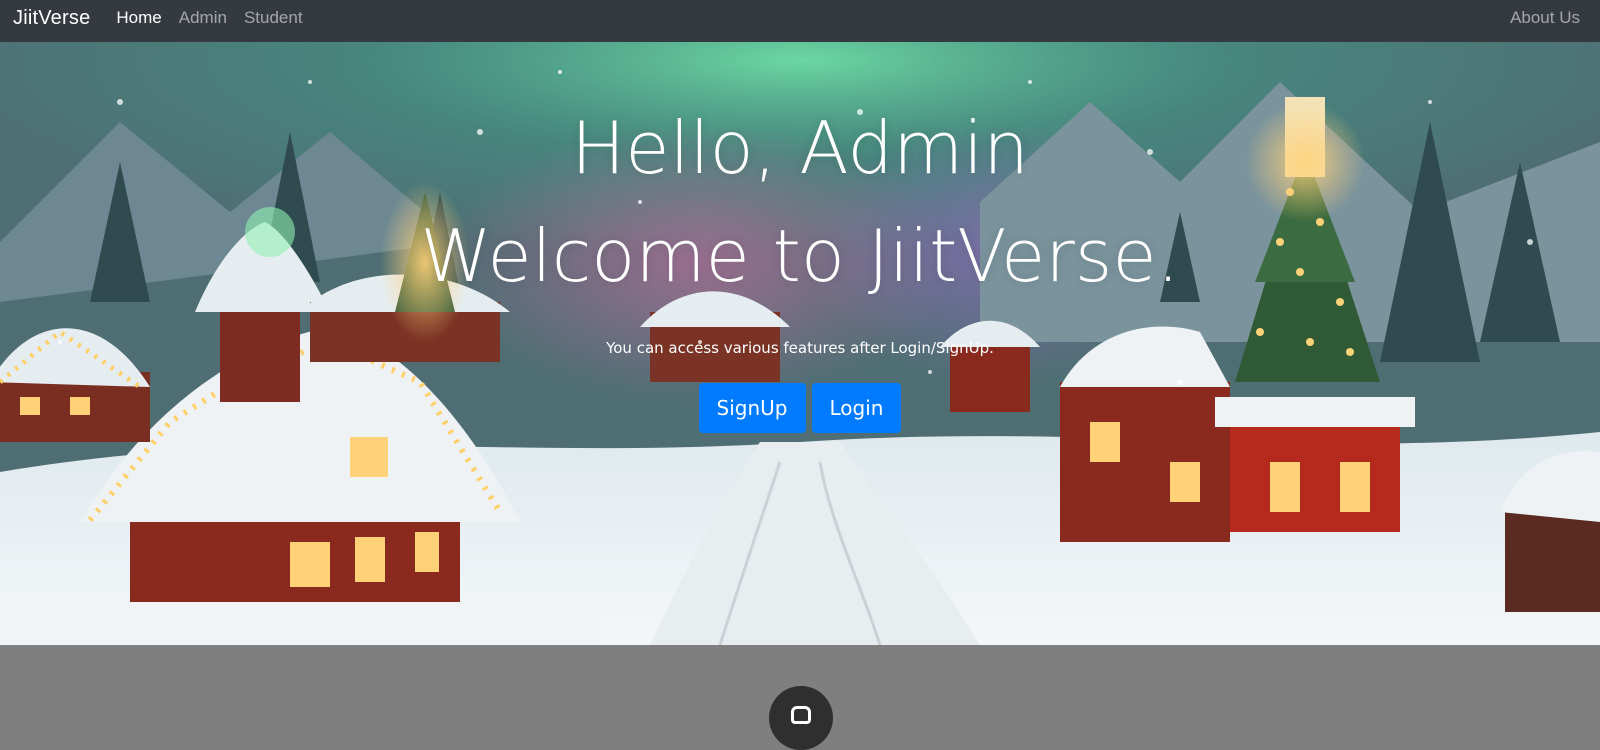  I want to click on brand-logo: JiitVerse, so click(51, 18).